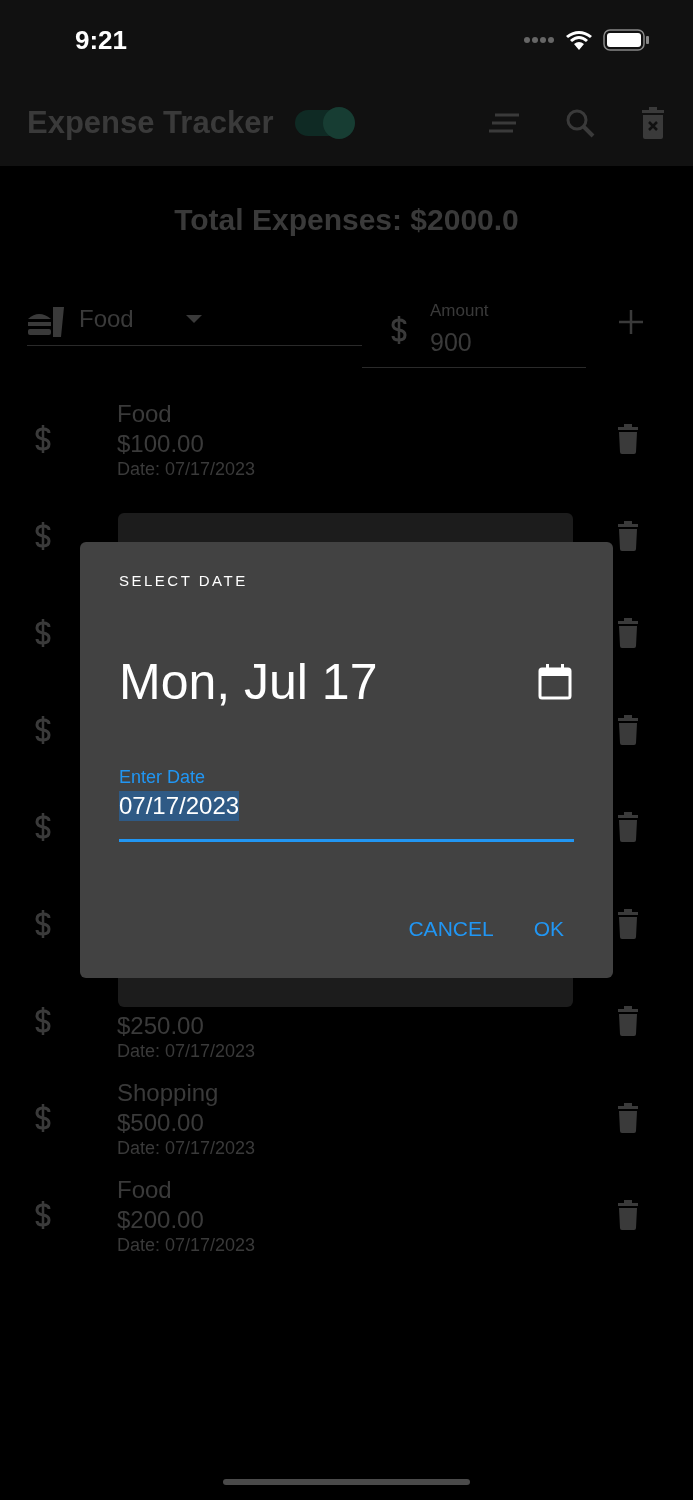 This screenshot has height=1500, width=693. I want to click on battery-icon, so click(626, 40).